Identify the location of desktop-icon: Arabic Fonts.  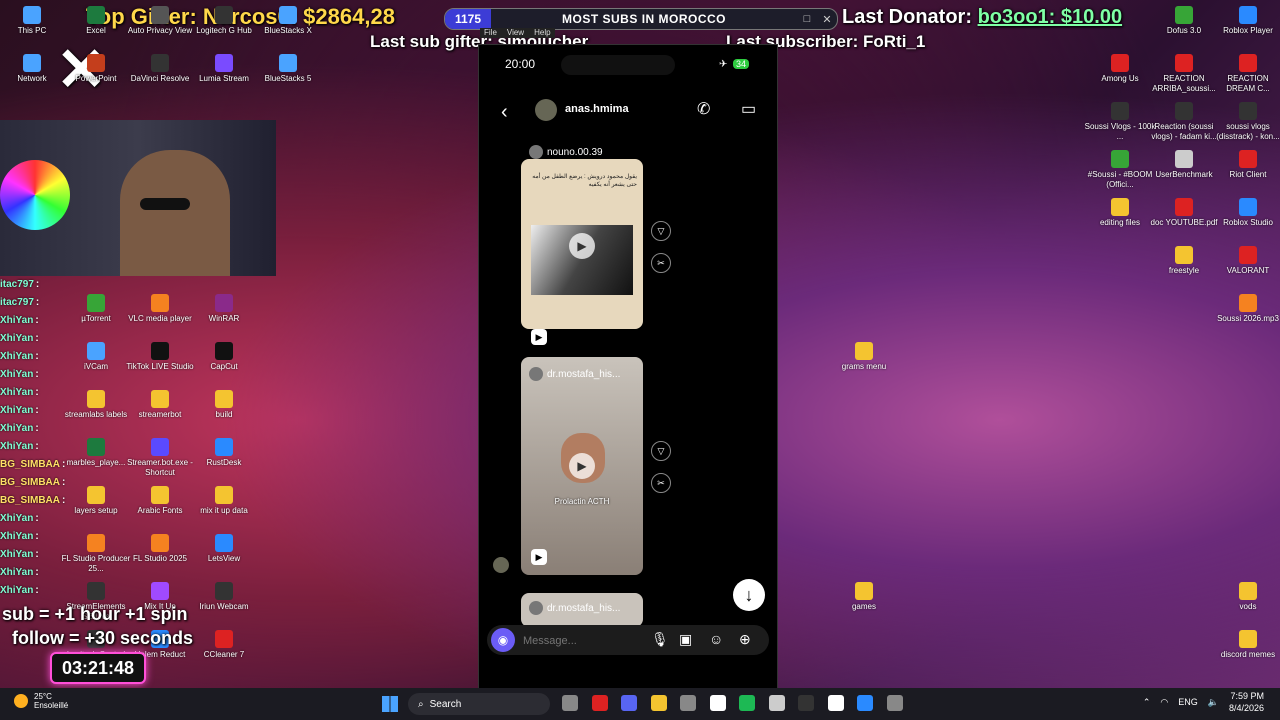
(160, 501).